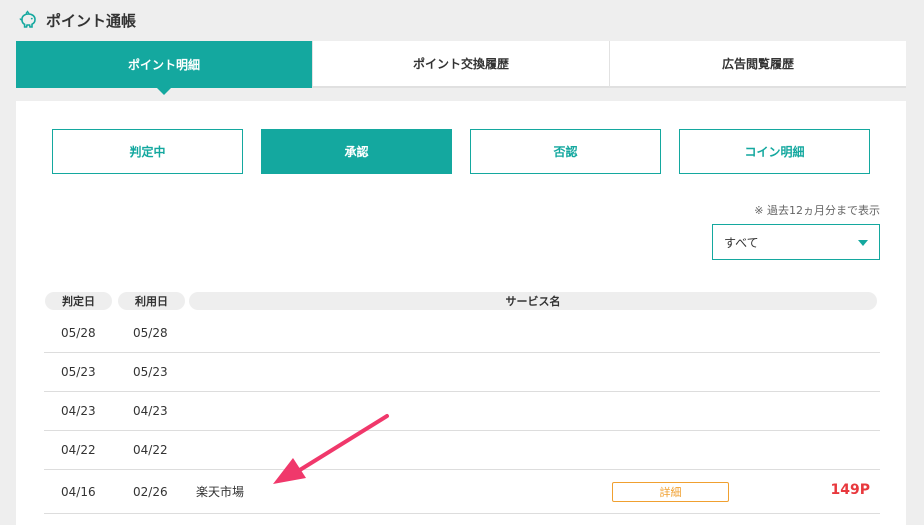 The image size is (924, 525). I want to click on used-date: 05/23, so click(150, 372).